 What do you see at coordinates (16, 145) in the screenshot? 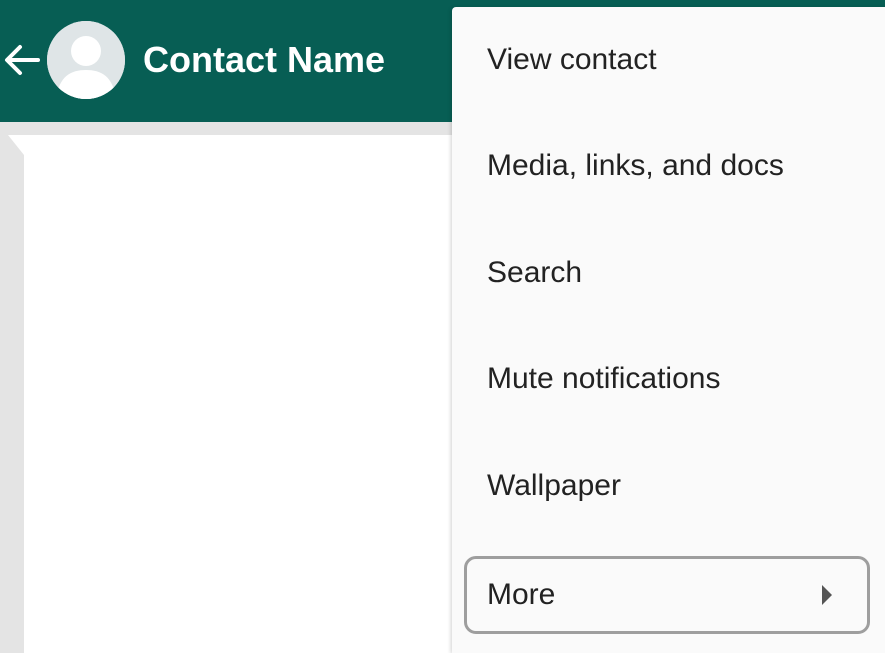
I see `chat-bubble-tail` at bounding box center [16, 145].